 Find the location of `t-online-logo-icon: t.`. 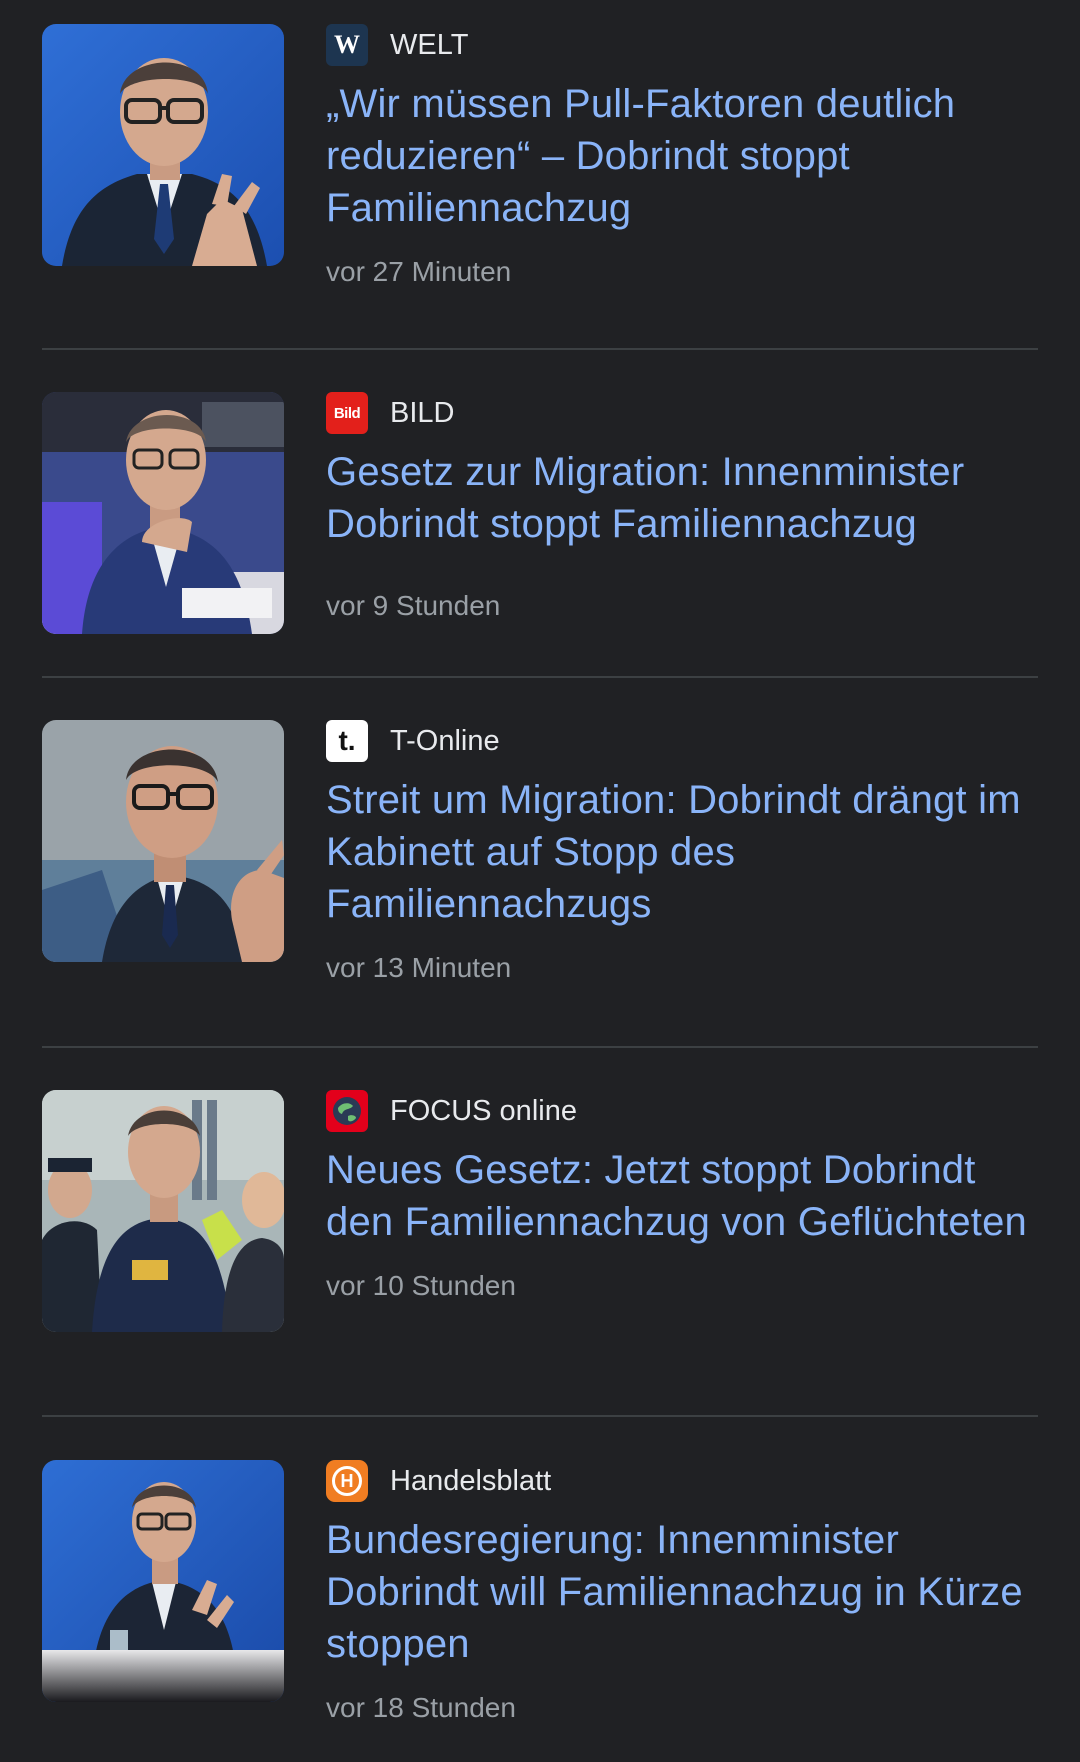

t-online-logo-icon: t. is located at coordinates (347, 741).